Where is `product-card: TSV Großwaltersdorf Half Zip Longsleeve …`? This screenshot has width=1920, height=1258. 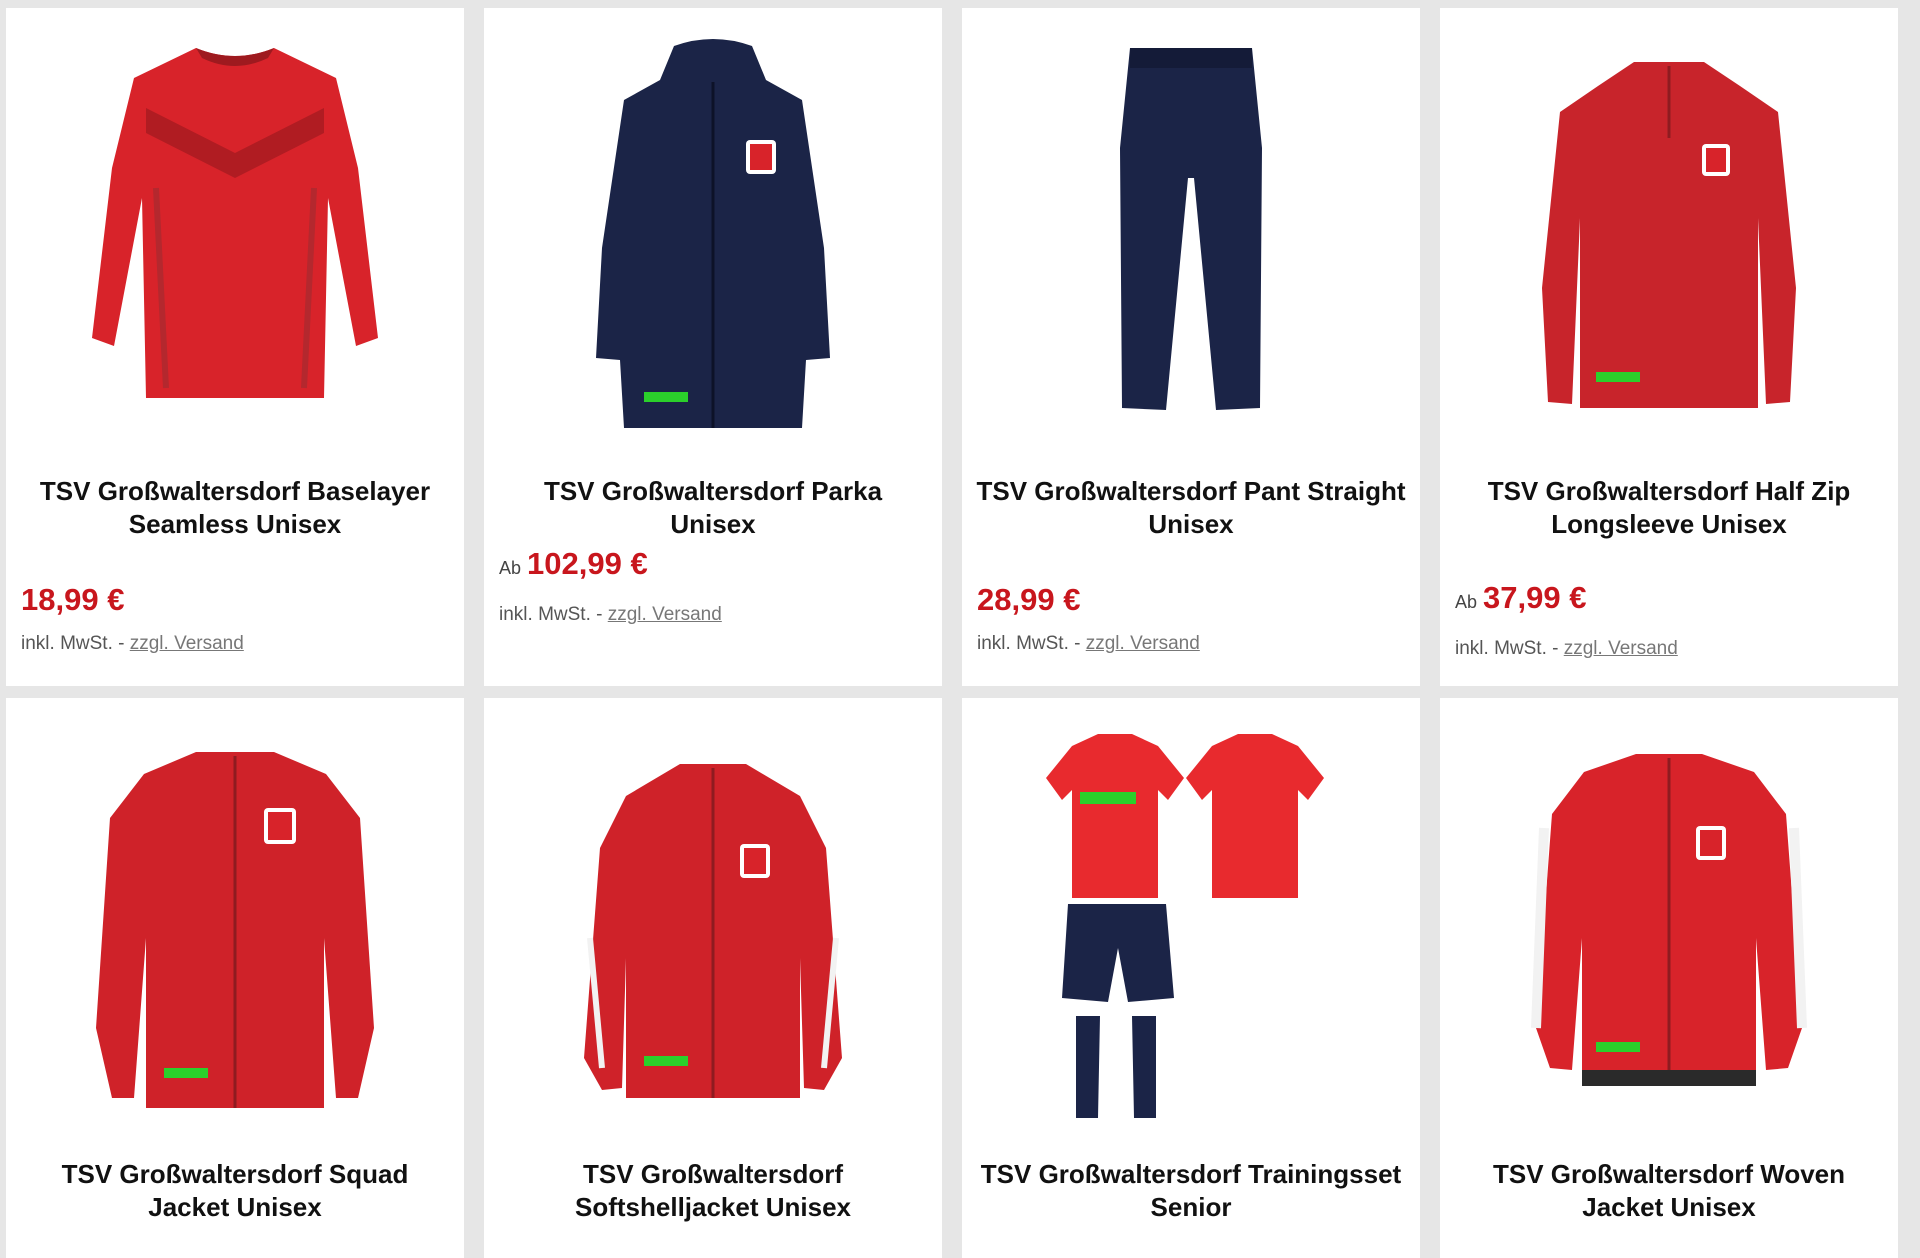
product-card: TSV Großwaltersdorf Half Zip Longsleeve … is located at coordinates (1669, 347).